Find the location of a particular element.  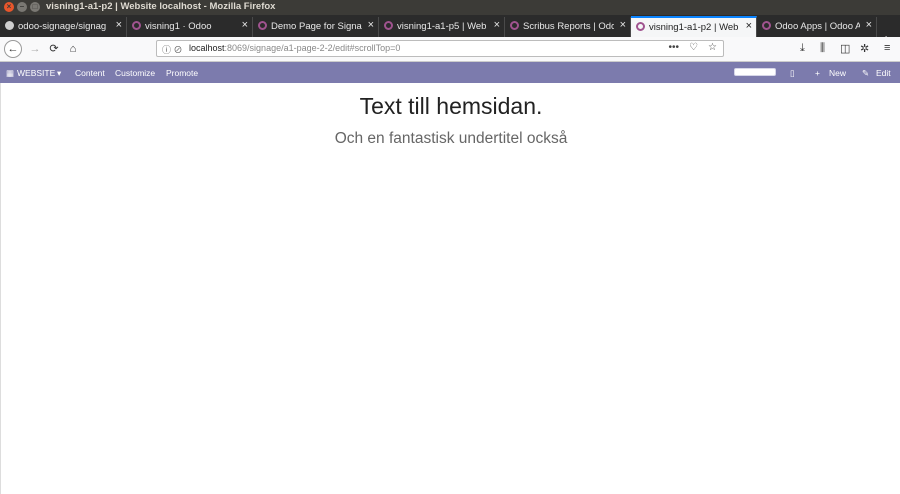

url-host: localhost is located at coordinates (207, 48).